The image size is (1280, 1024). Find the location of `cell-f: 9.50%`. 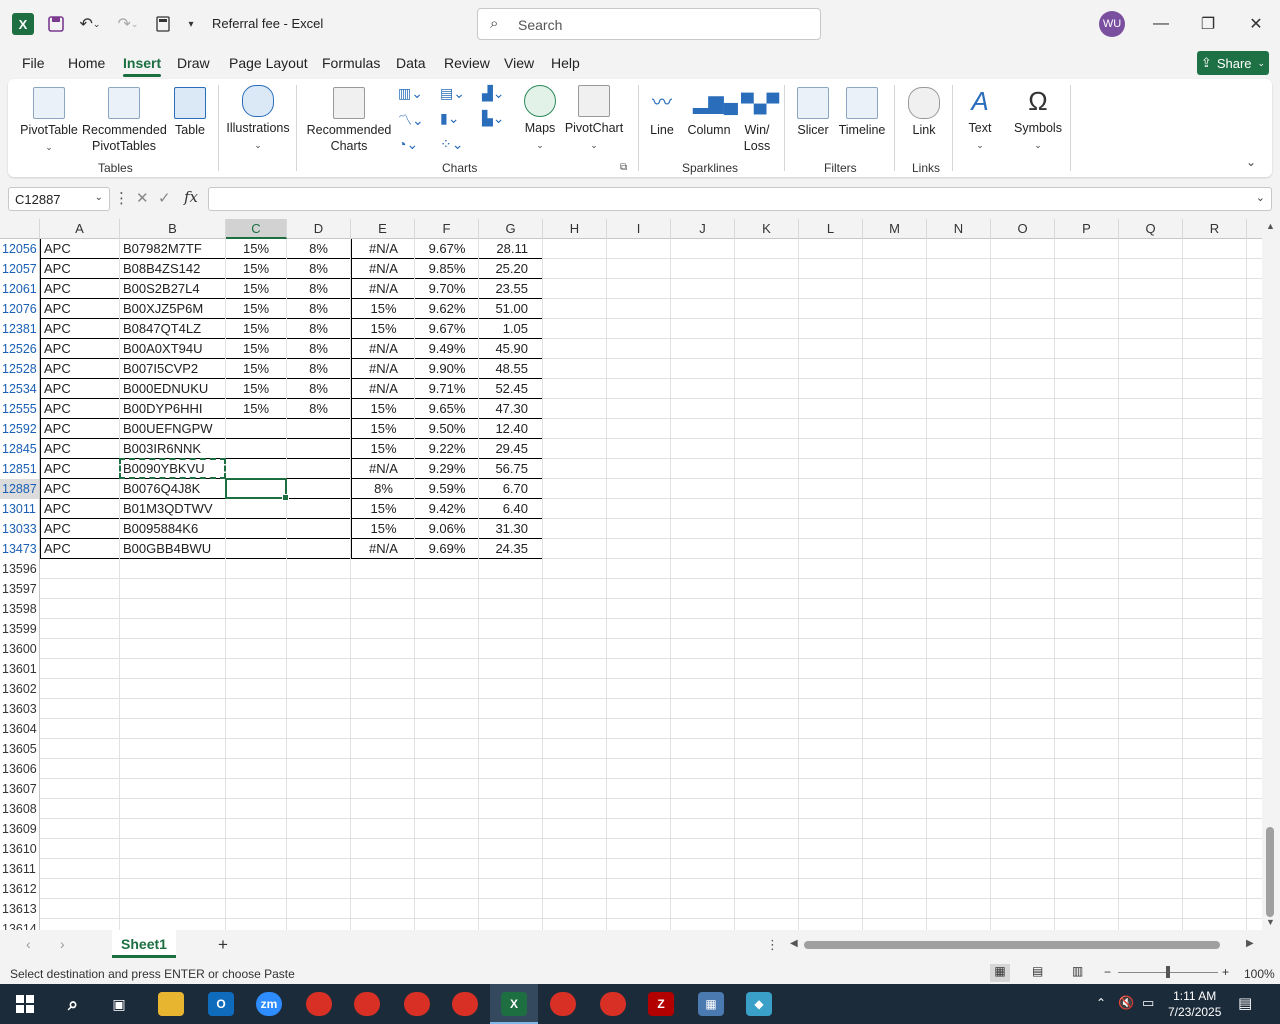

cell-f: 9.50% is located at coordinates (447, 429).